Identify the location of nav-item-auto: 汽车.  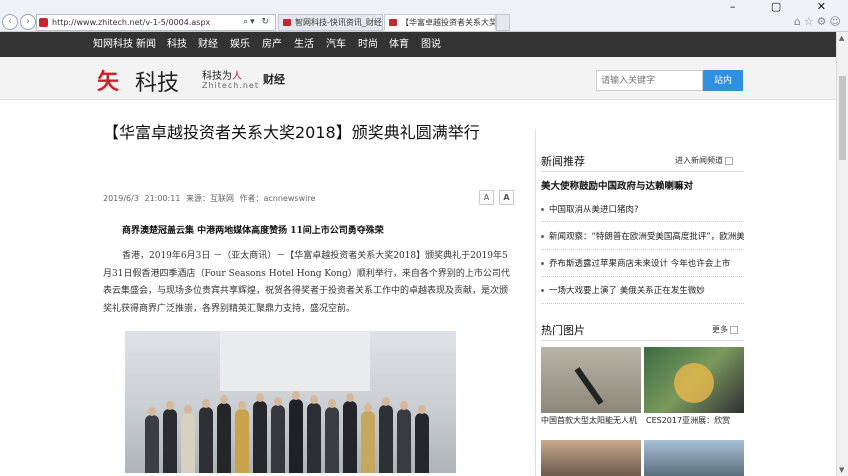
(336, 44).